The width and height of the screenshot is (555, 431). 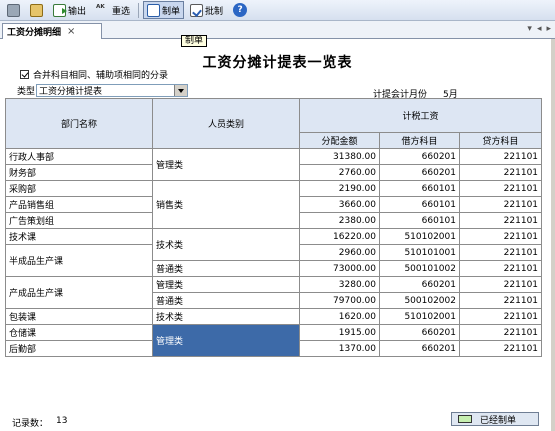 I want to click on print-button, so click(x=13, y=10).